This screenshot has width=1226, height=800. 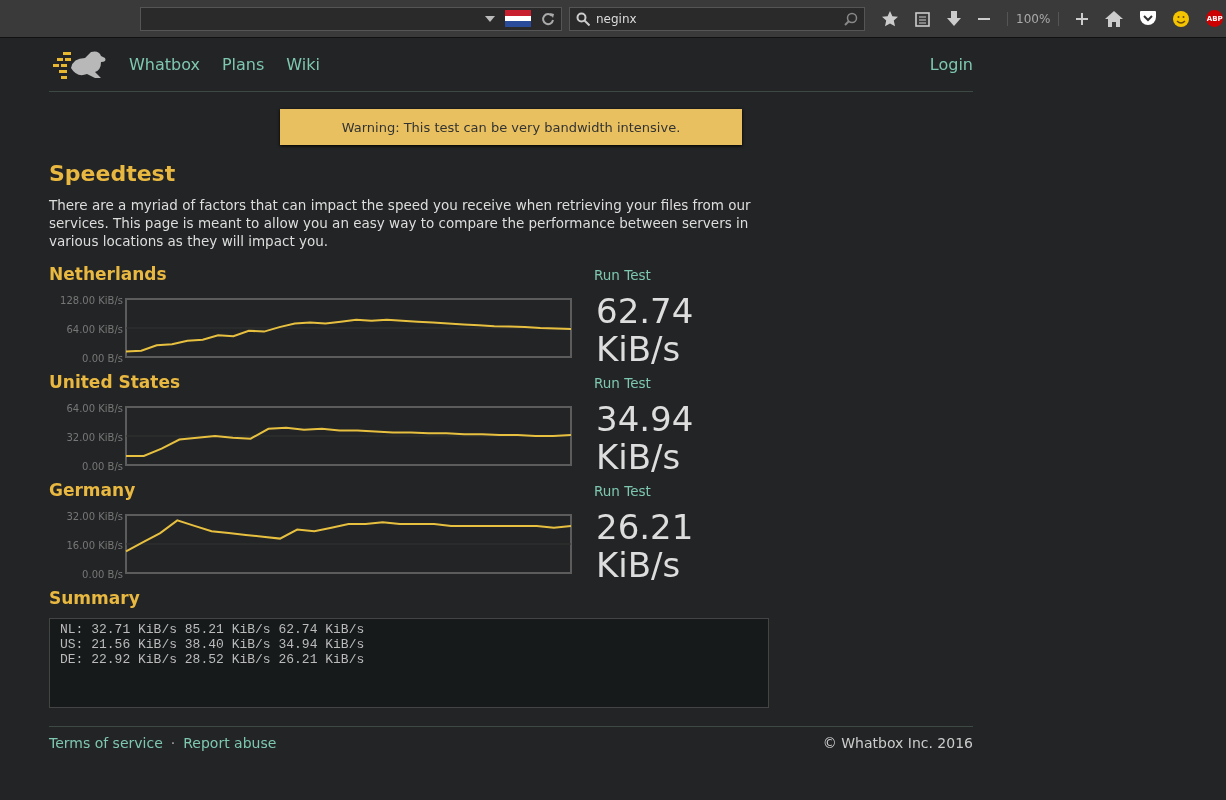 What do you see at coordinates (213, 629) in the screenshot?
I see `summary-line: NL: 32.71 KiB/s 85.21 KiB/s 62.74 KiB/s` at bounding box center [213, 629].